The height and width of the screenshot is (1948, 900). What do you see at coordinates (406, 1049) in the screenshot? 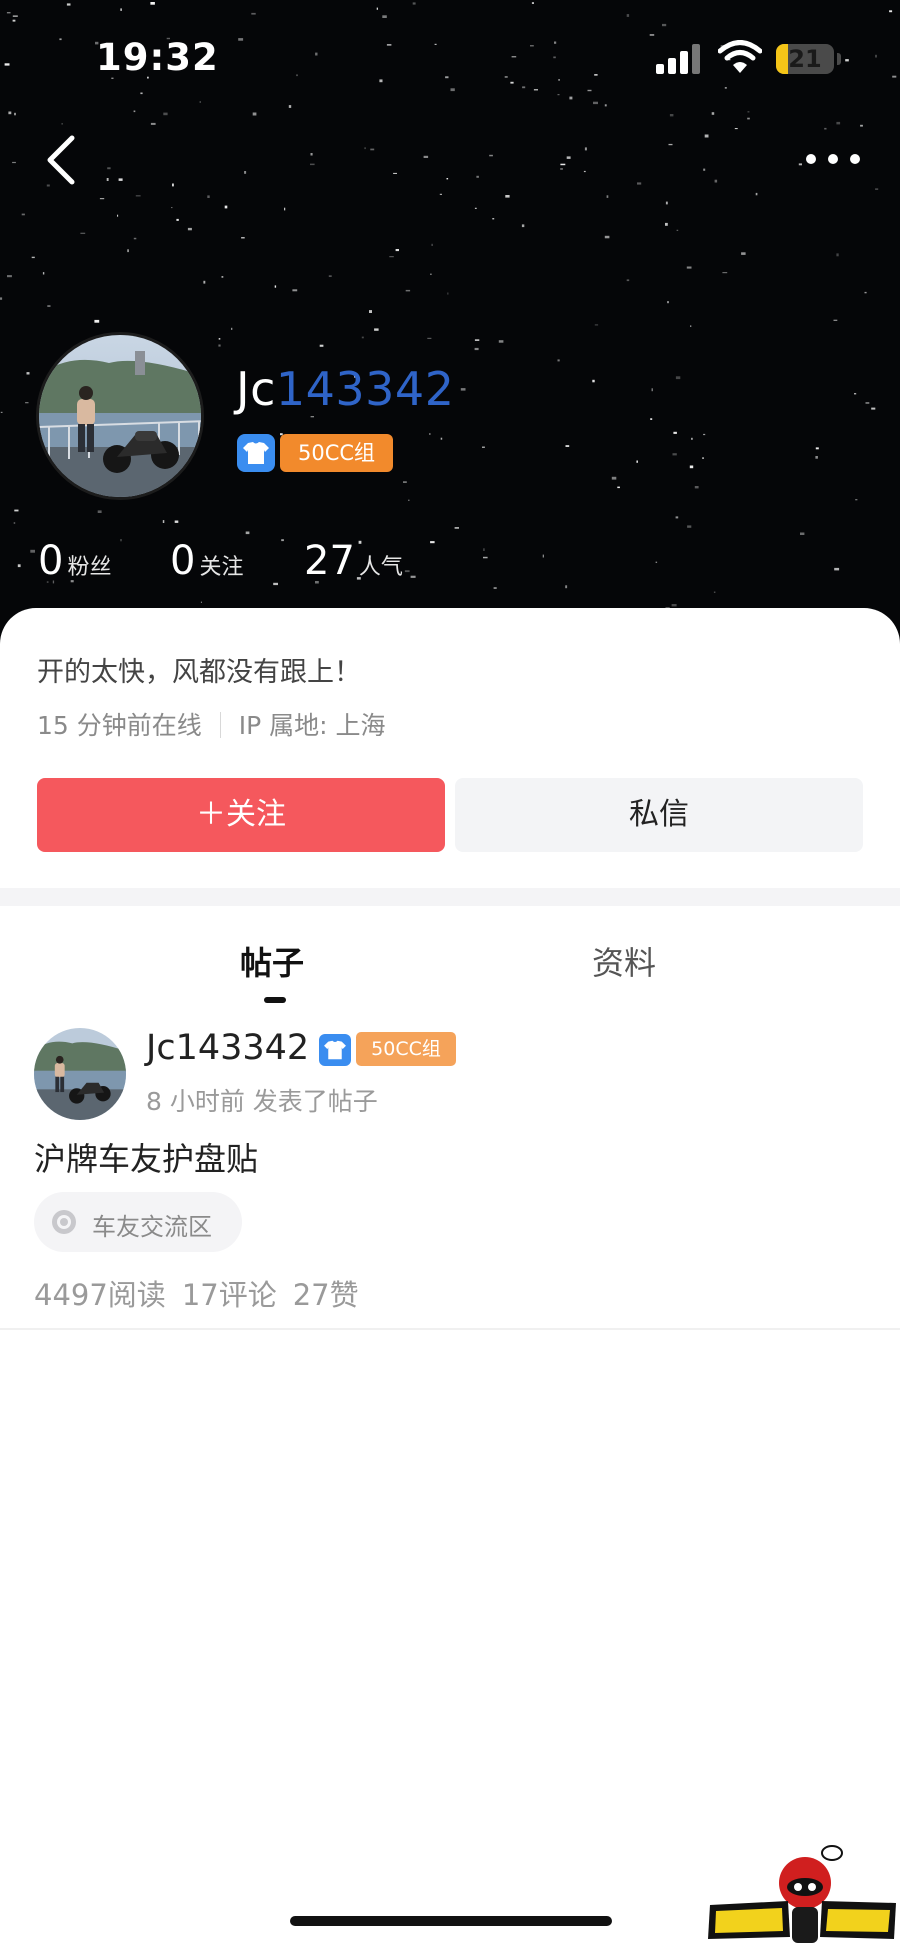
I see `post-level-badge: 50CC组` at bounding box center [406, 1049].